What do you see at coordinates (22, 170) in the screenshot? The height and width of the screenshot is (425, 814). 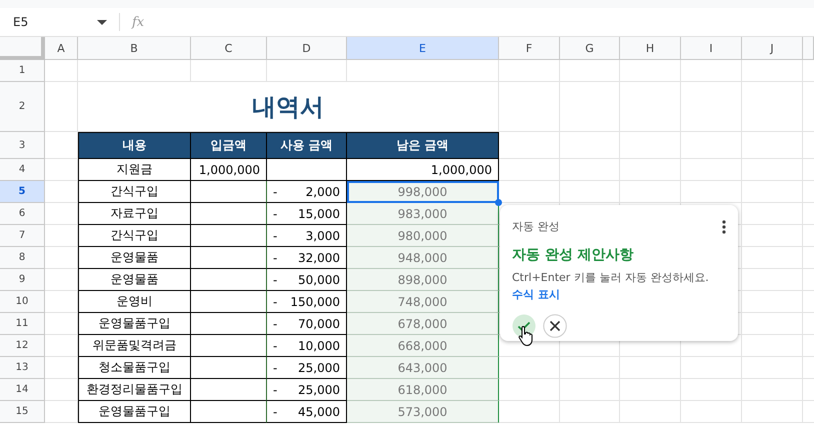 I see `row-header: 4` at bounding box center [22, 170].